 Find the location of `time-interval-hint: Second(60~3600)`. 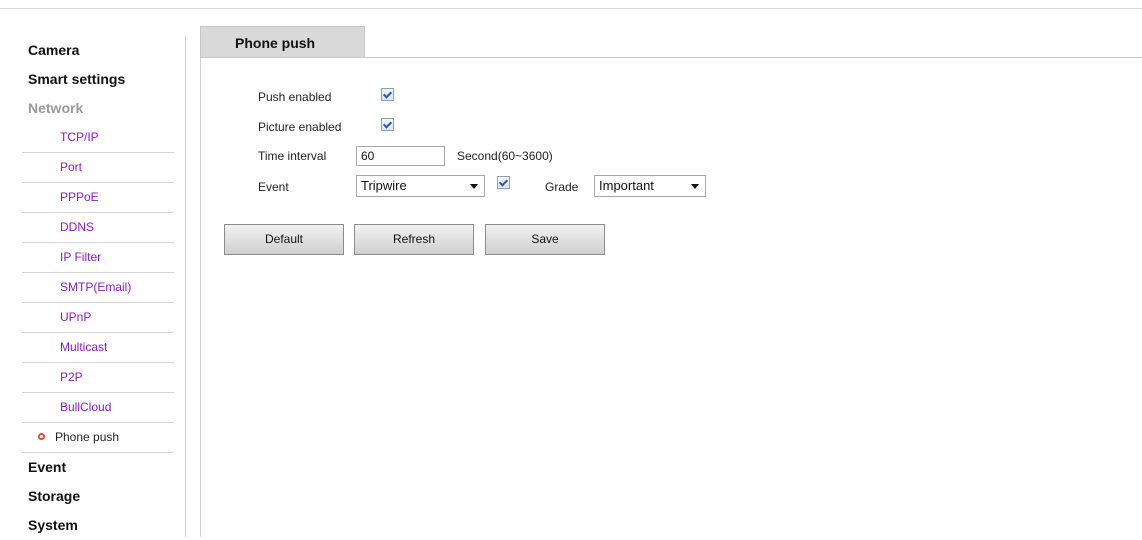

time-interval-hint: Second(60~3600) is located at coordinates (505, 156).